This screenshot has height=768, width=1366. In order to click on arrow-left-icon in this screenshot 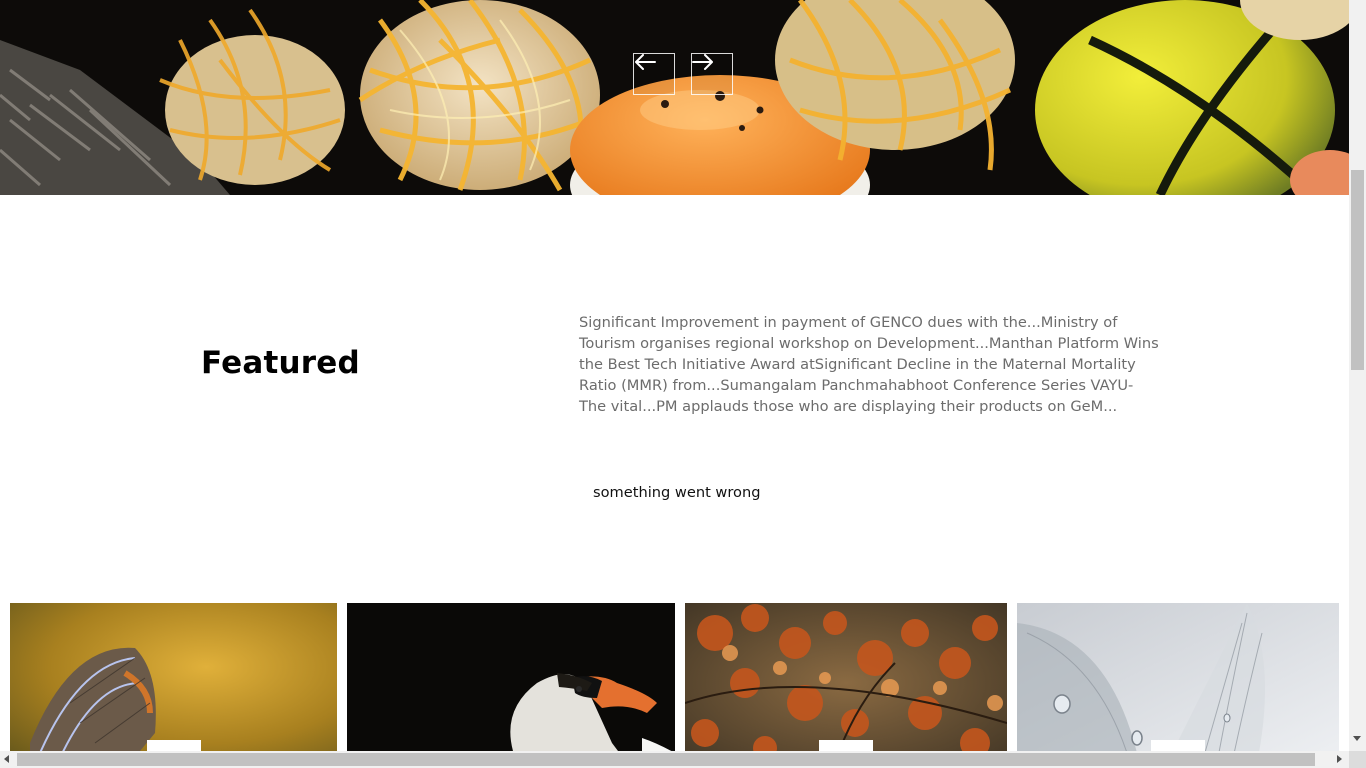, I will do `click(645, 62)`.